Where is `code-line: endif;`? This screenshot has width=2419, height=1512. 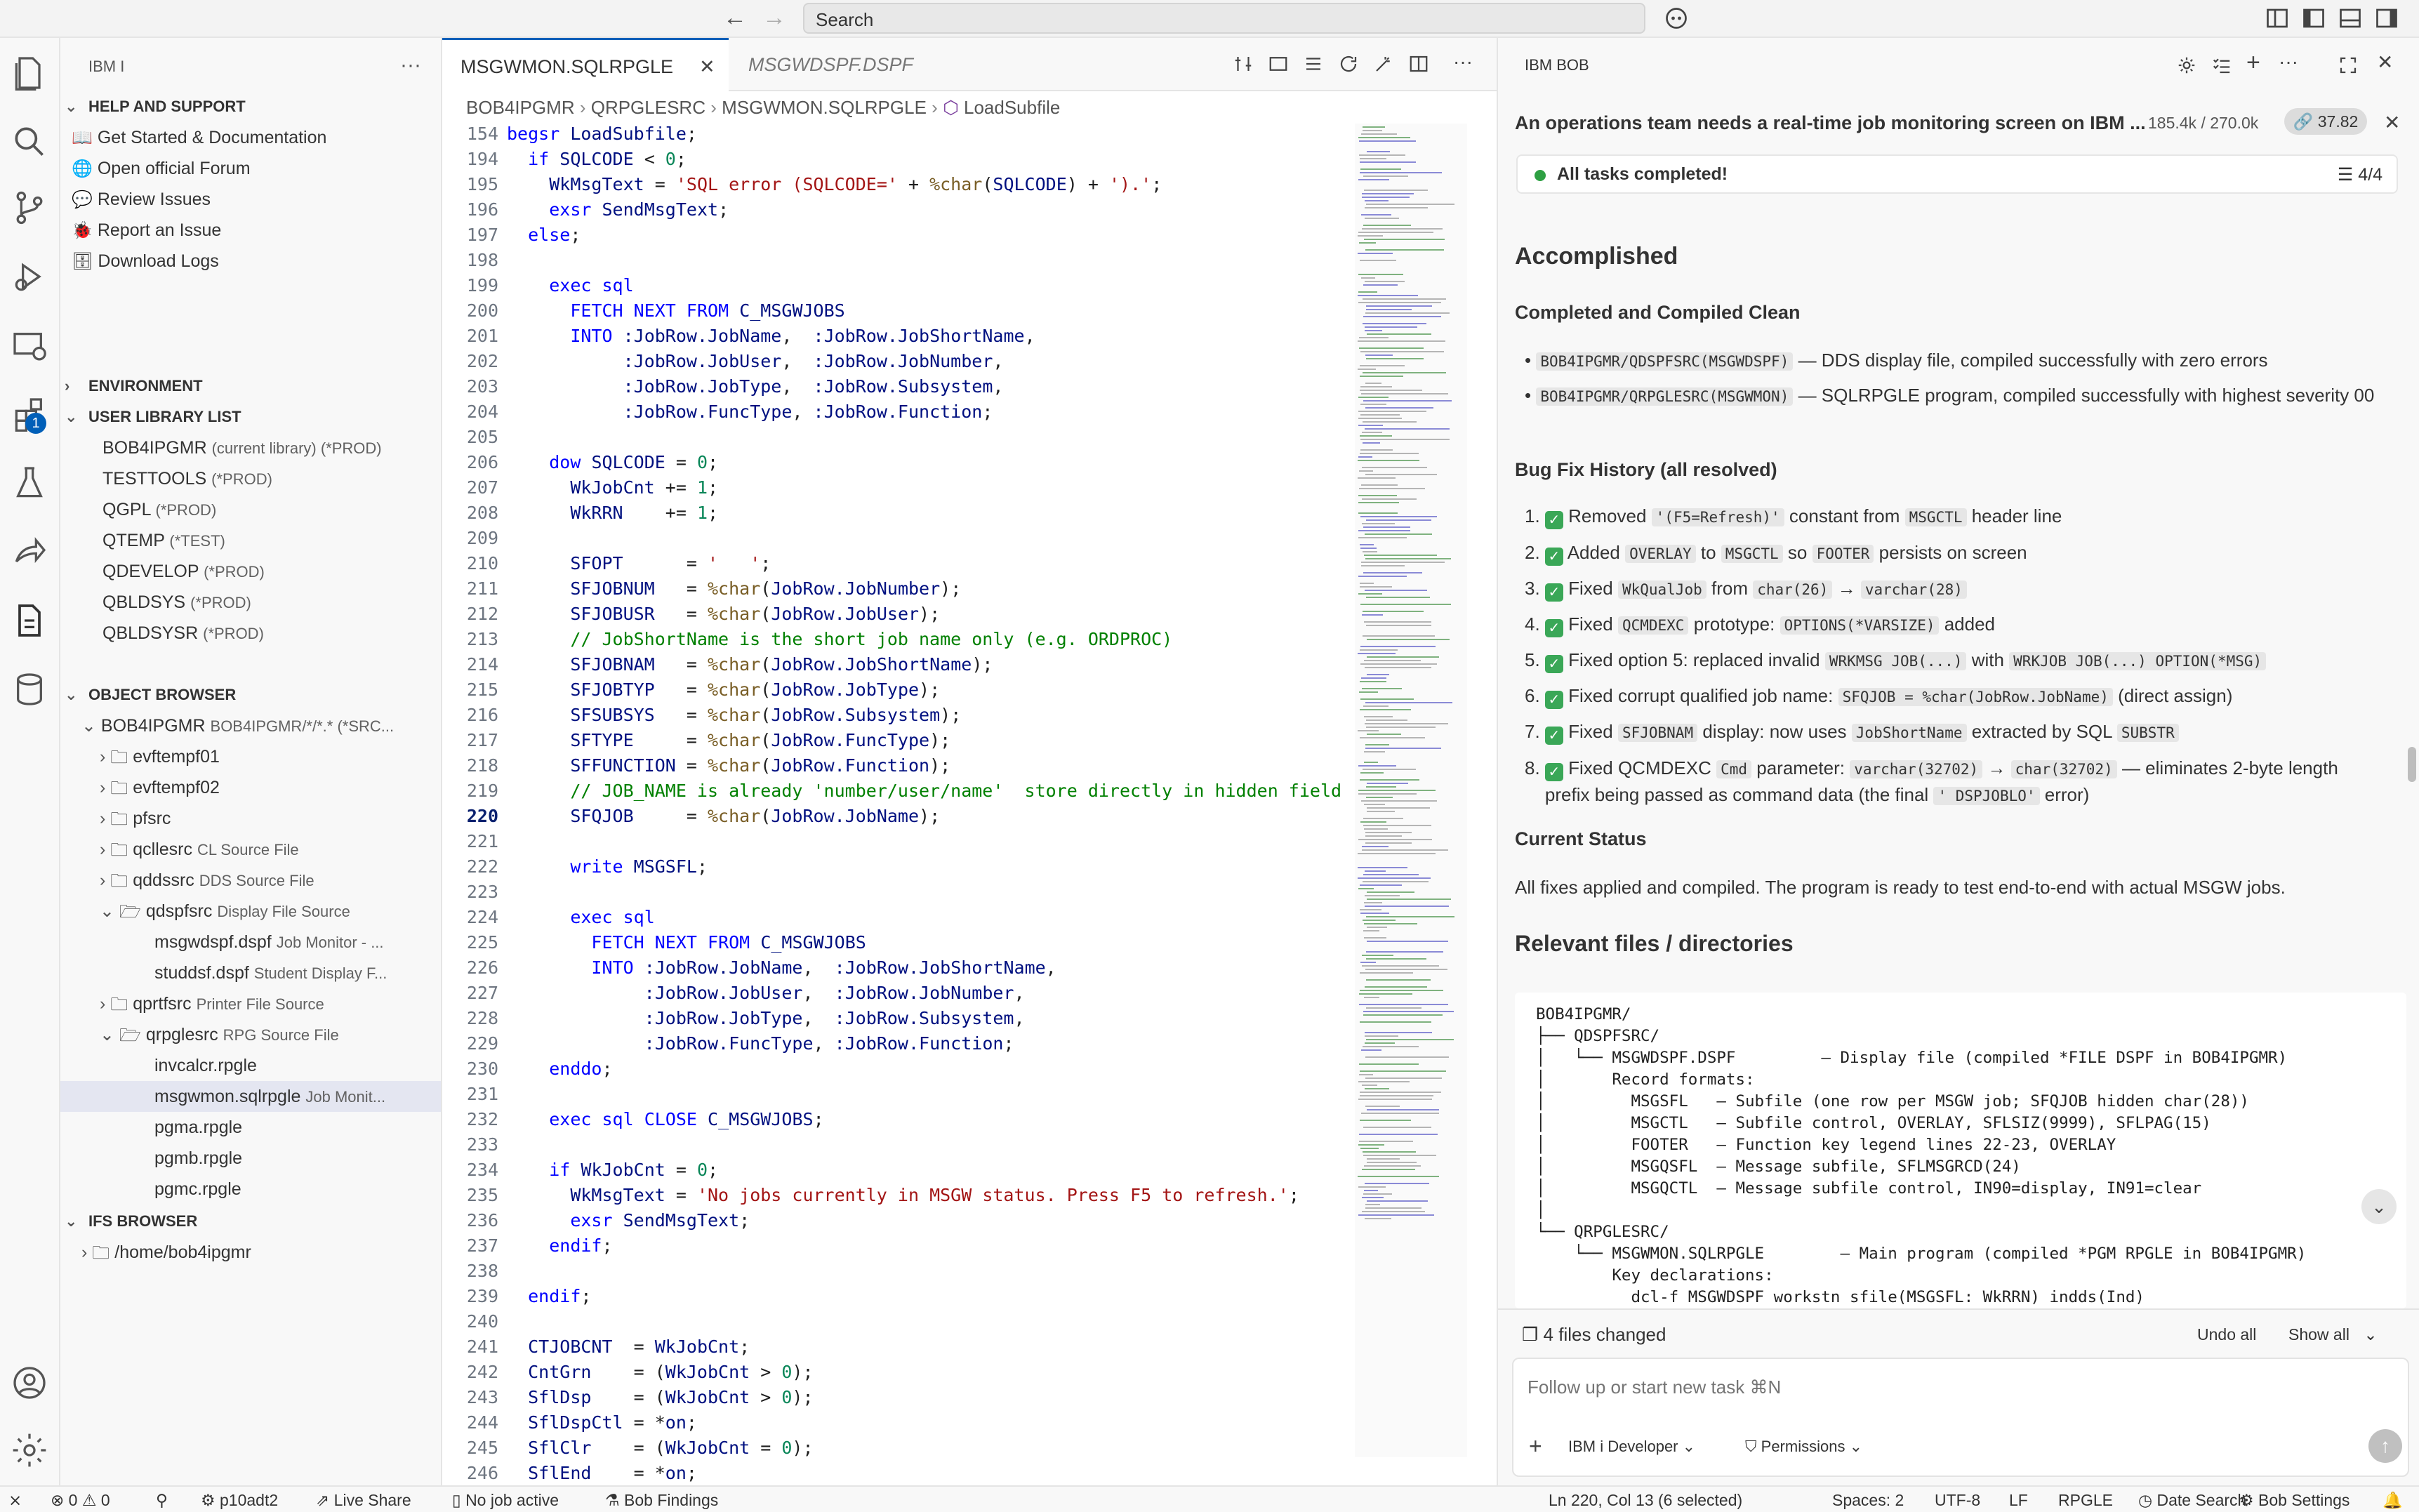
code-line: endif; is located at coordinates (559, 1245).